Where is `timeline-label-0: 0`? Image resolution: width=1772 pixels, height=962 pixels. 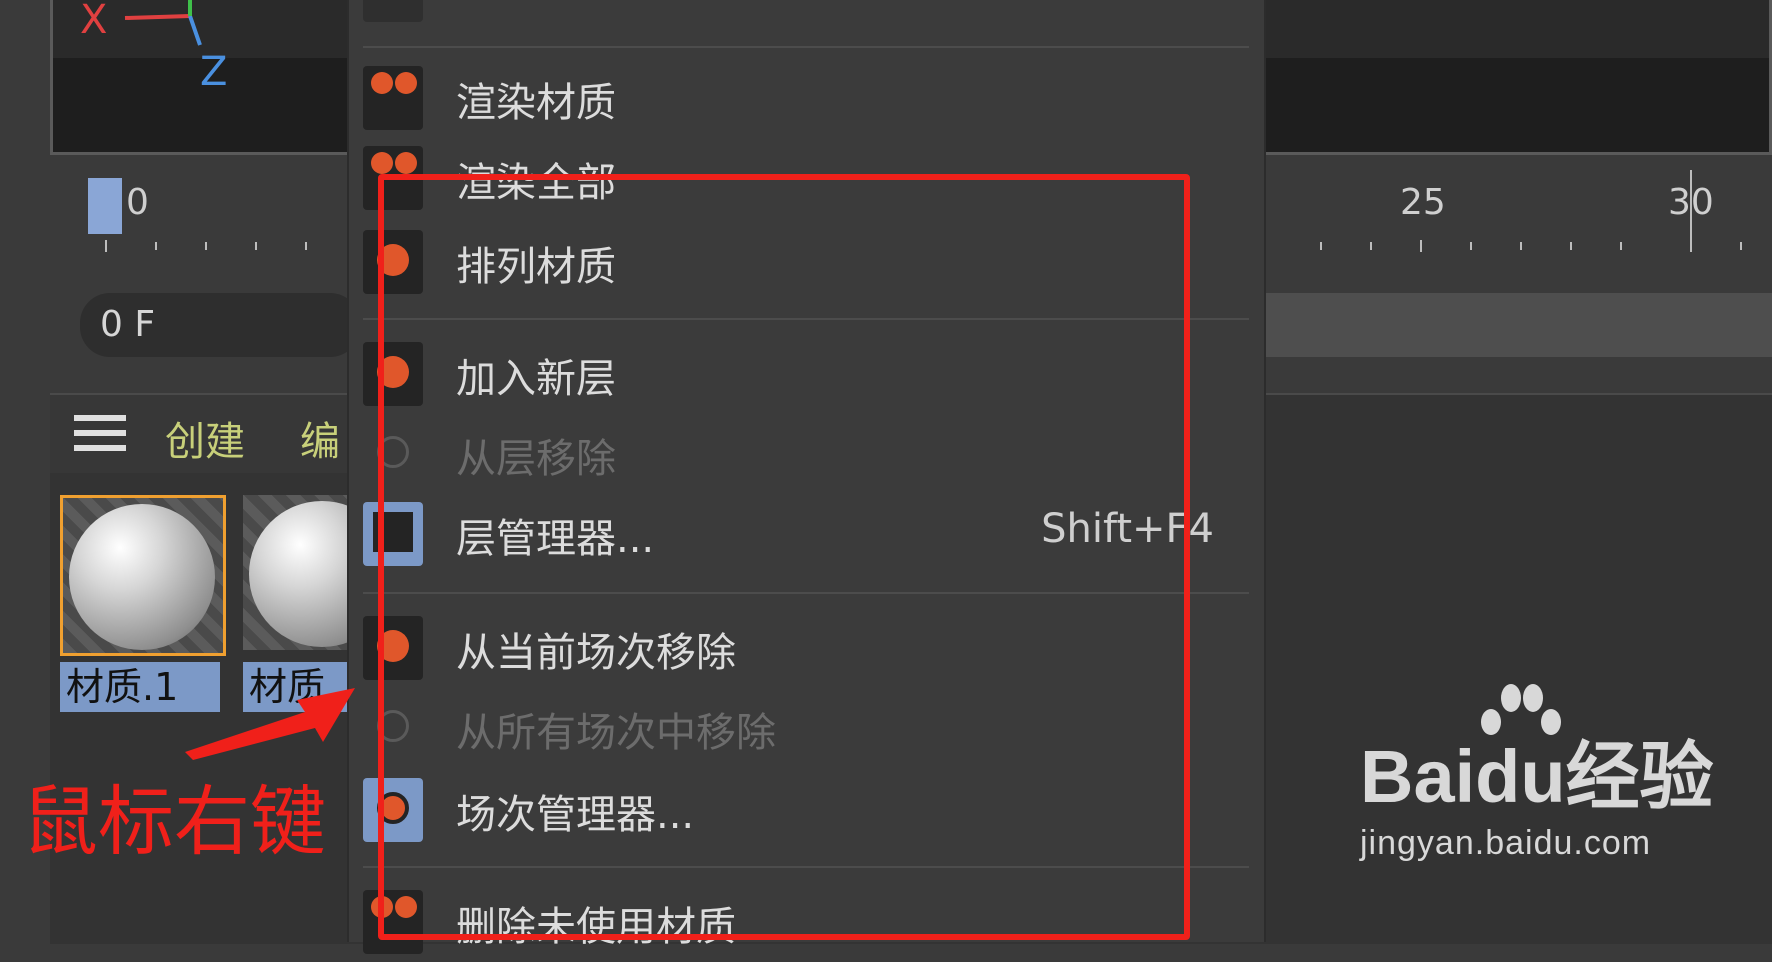 timeline-label-0: 0 is located at coordinates (137, 202).